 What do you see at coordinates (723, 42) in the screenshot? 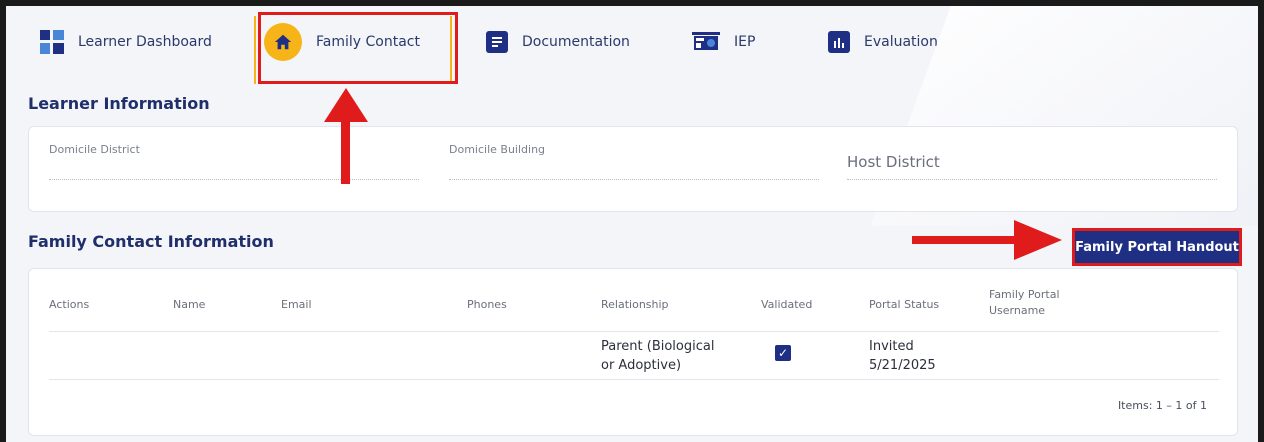
I see `nav-iep: IEP` at bounding box center [723, 42].